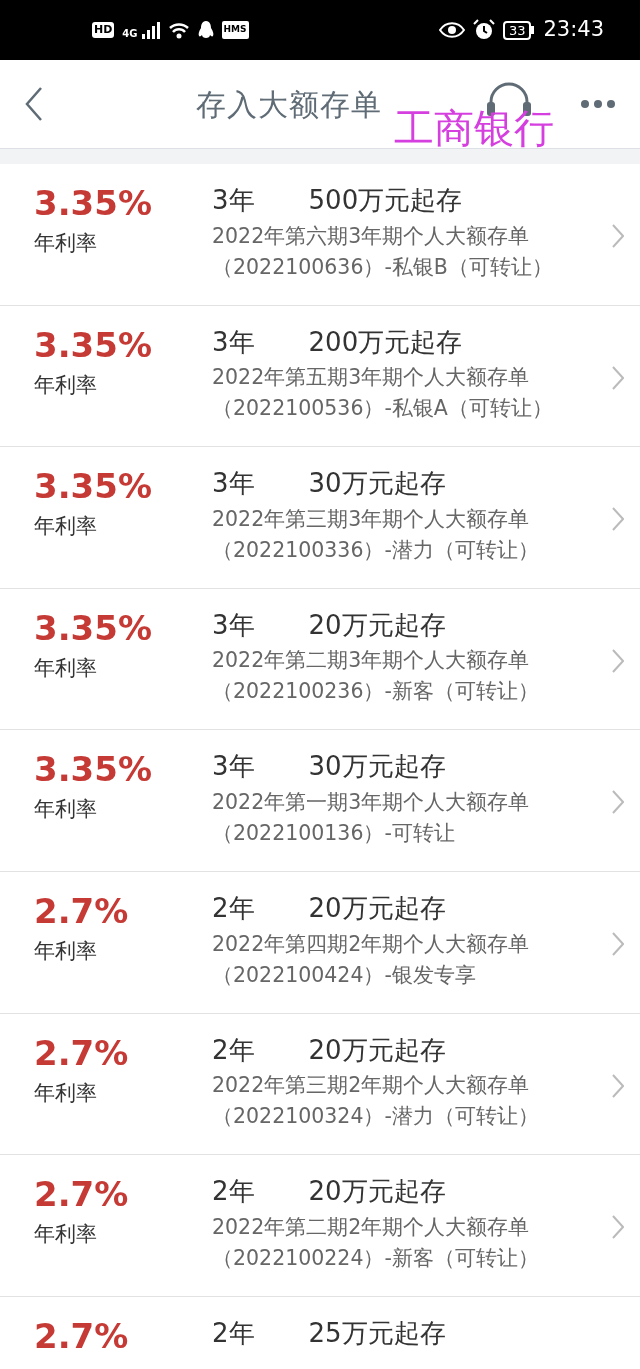  What do you see at coordinates (375, 1117) in the screenshot?
I see `product-code: （2022100324）-潜力（可转让）` at bounding box center [375, 1117].